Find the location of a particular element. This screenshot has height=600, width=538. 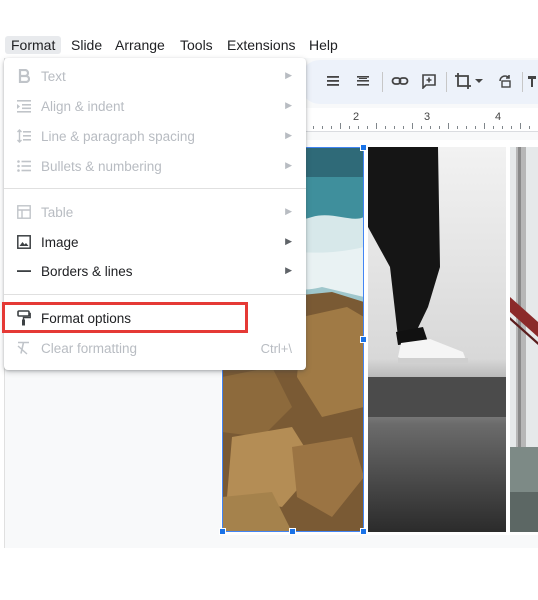

menu-item-align-indent: Align & indent ▶ is located at coordinates (155, 106).